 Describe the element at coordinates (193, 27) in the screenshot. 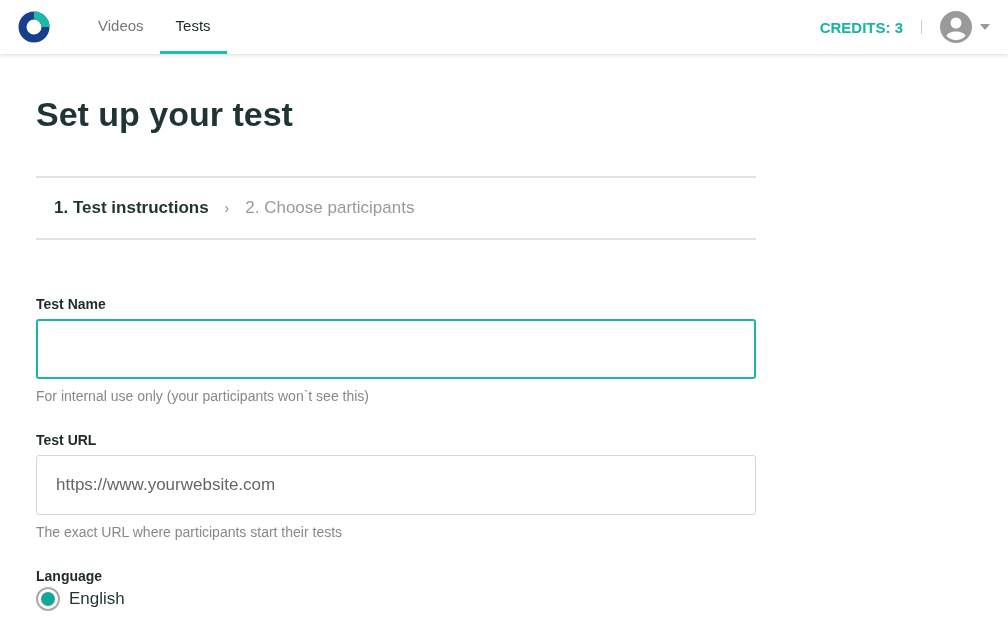

I see `nav-tab: Tests` at that location.